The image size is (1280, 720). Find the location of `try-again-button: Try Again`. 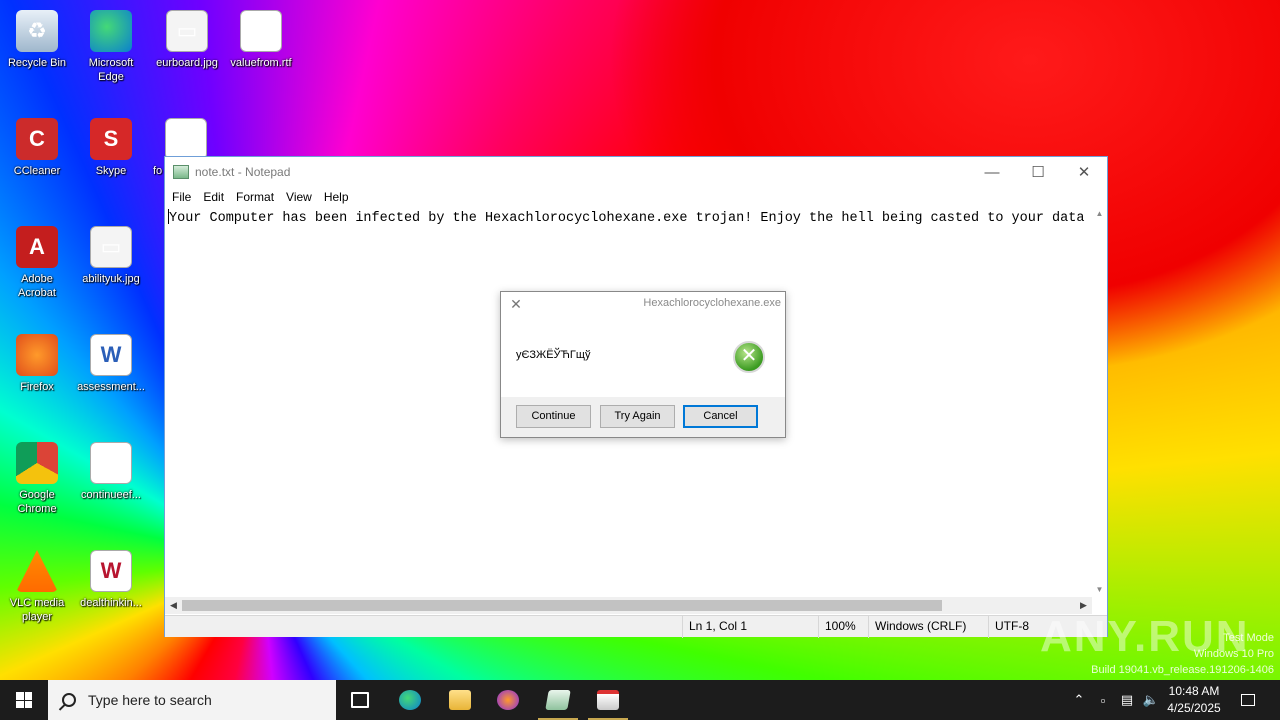

try-again-button: Try Again is located at coordinates (637, 416).